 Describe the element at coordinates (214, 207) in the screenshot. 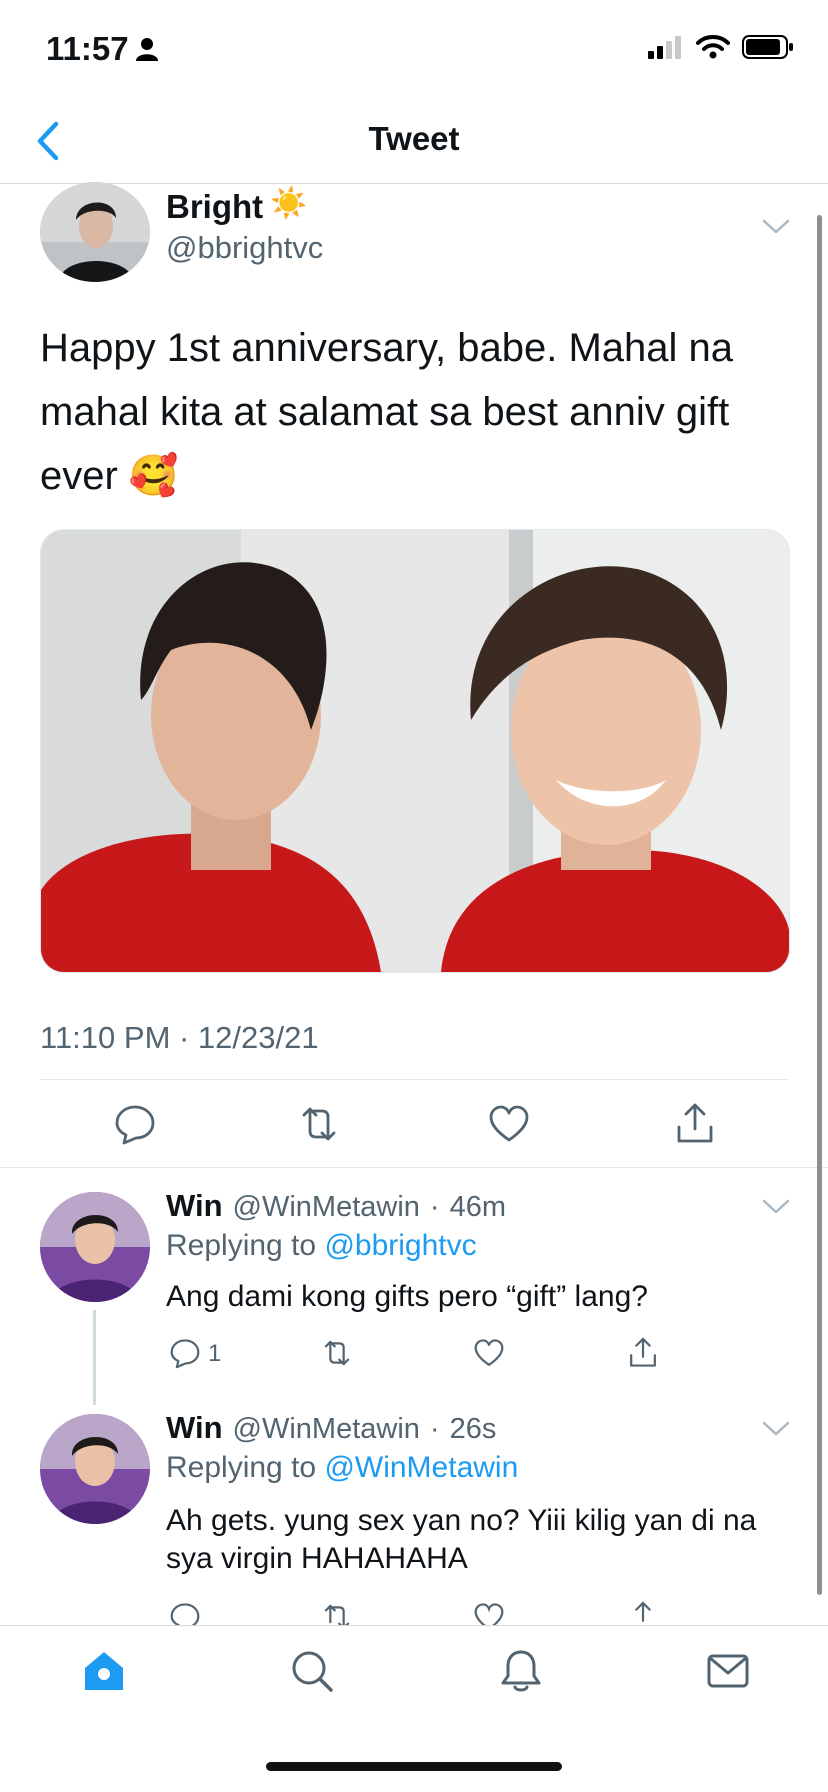

I see `author-name: Bright` at that location.